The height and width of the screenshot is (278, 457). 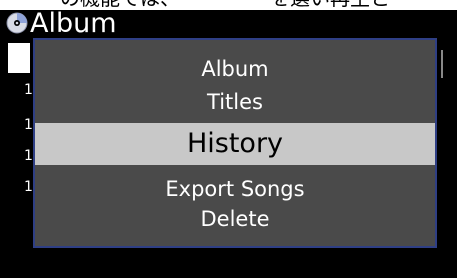 What do you see at coordinates (235, 189) in the screenshot?
I see `menu-item-export-songs: Export Songs` at bounding box center [235, 189].